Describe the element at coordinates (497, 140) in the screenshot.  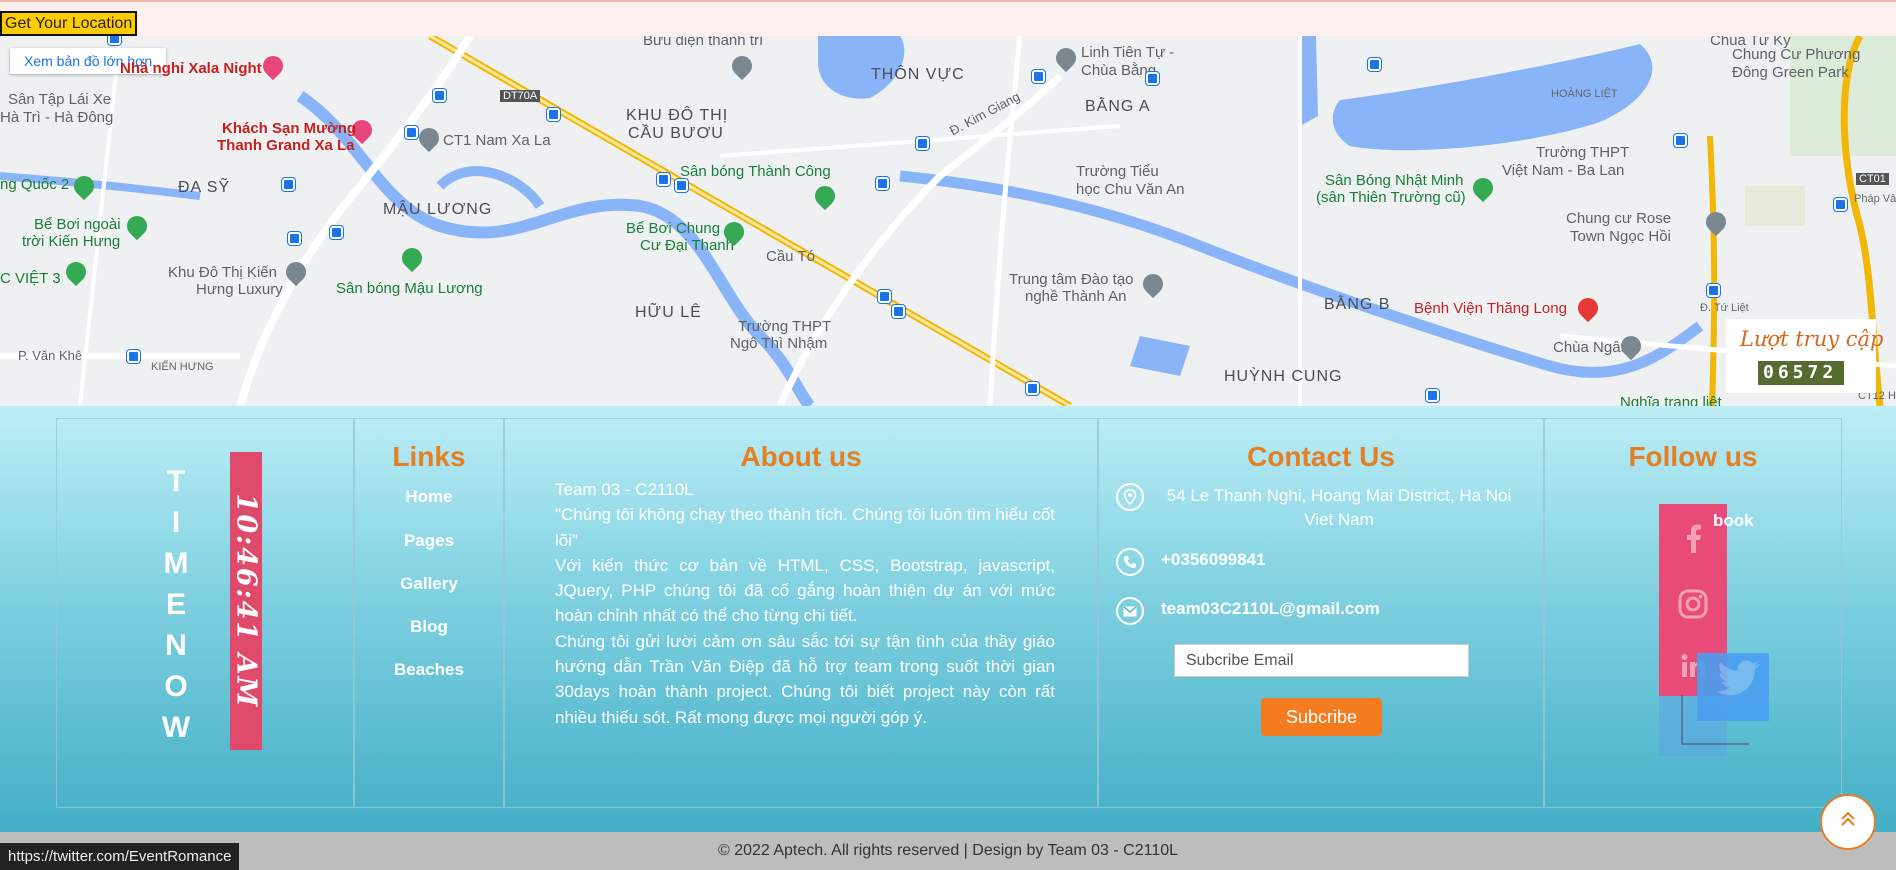
I see `map-label: CT1 Nam Xa La` at that location.